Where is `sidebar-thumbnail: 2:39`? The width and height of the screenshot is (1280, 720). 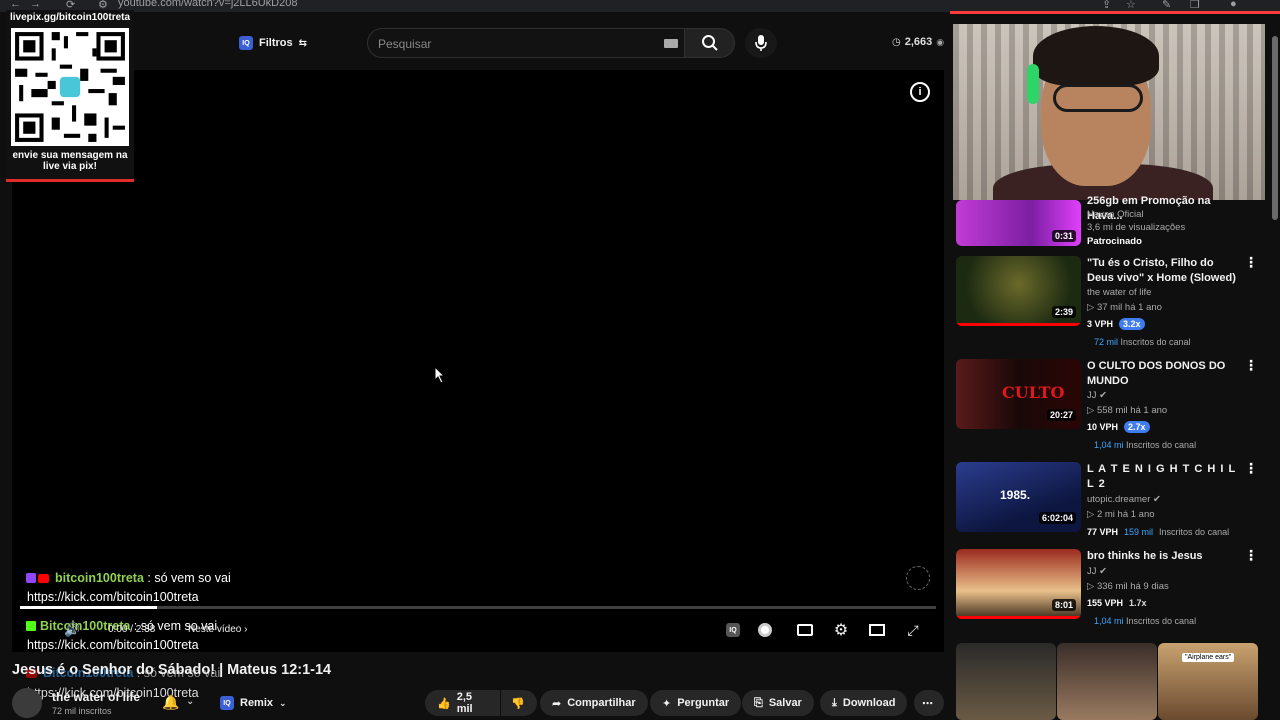 sidebar-thumbnail: 2:39 is located at coordinates (1018, 291).